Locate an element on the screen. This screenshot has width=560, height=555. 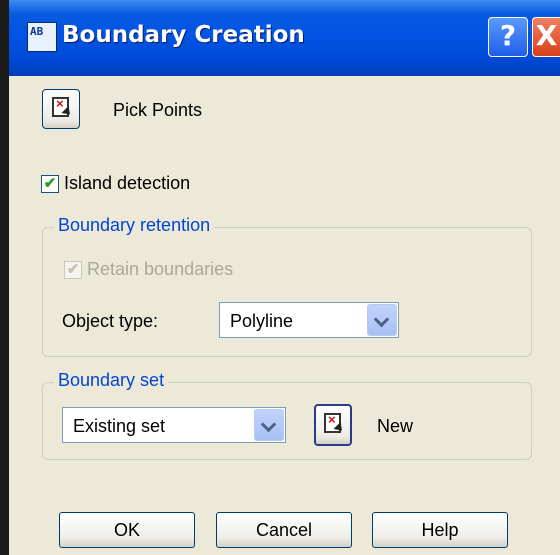
window-title: Boundary Creation is located at coordinates (183, 35).